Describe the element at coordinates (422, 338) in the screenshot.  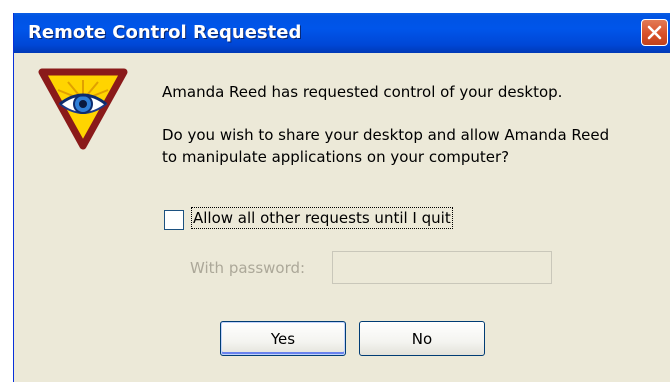
I see `no-button: No` at that location.